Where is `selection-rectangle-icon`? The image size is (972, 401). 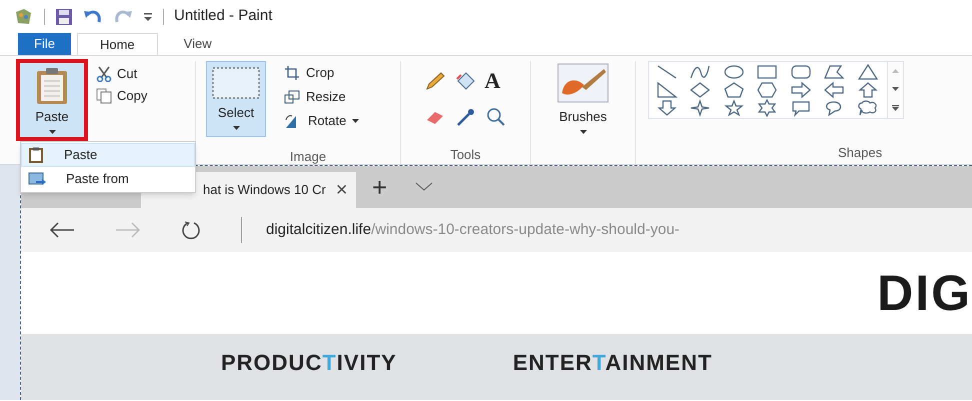
selection-rectangle-icon is located at coordinates (236, 83).